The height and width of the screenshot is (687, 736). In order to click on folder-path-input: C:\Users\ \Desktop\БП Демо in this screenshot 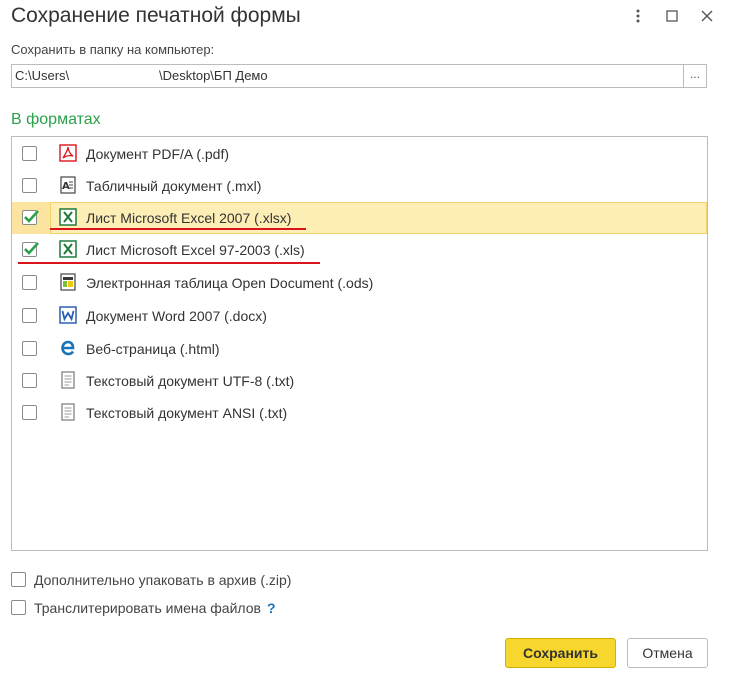, I will do `click(347, 76)`.